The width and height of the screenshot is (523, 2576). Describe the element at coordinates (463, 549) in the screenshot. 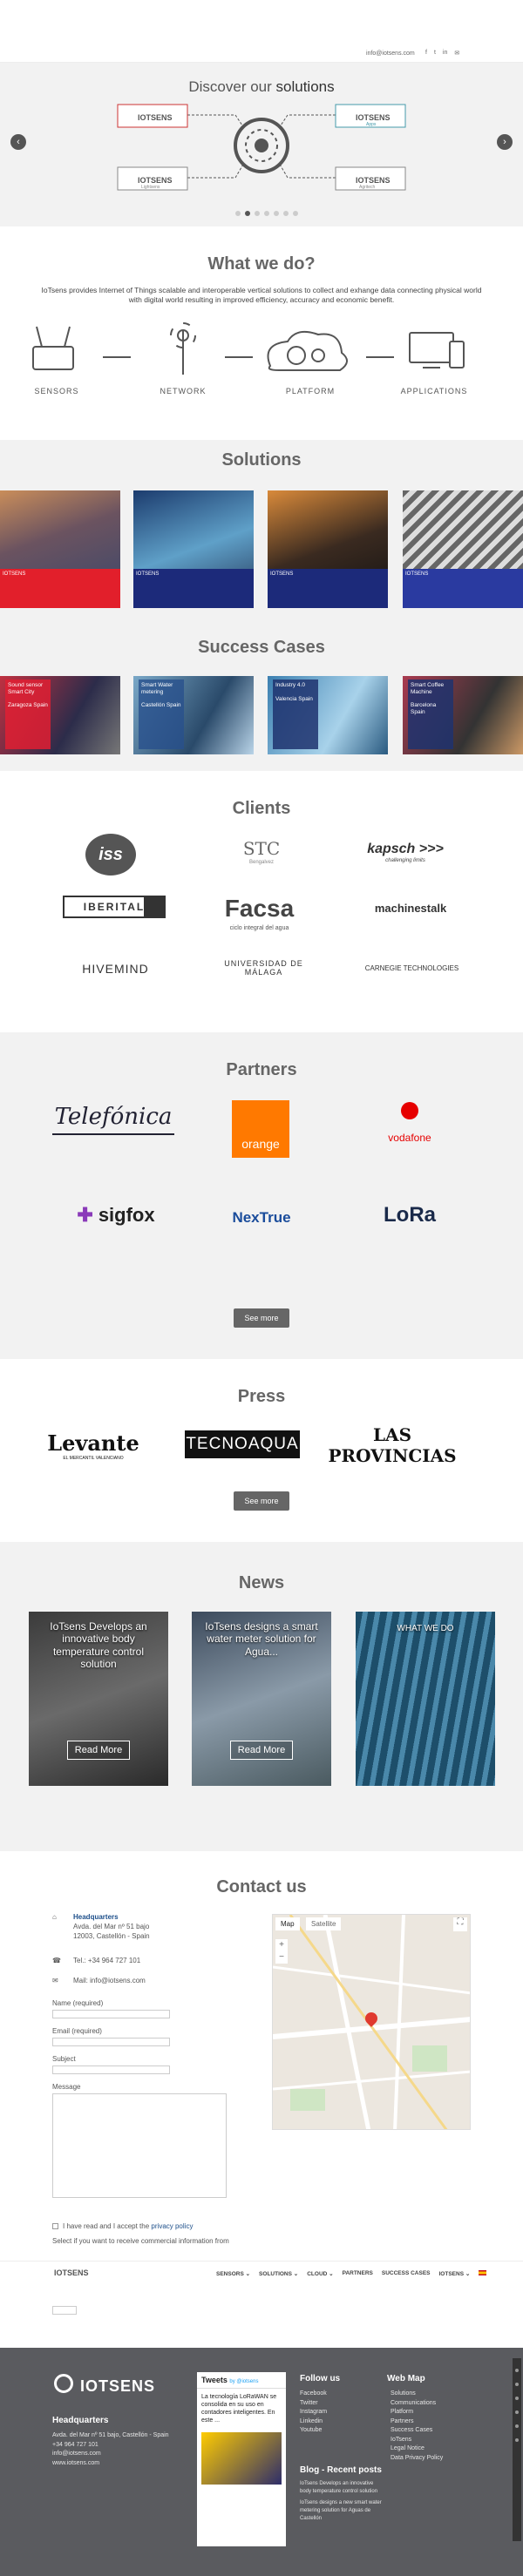

I see `solution-tile-4: IOTSENS` at that location.